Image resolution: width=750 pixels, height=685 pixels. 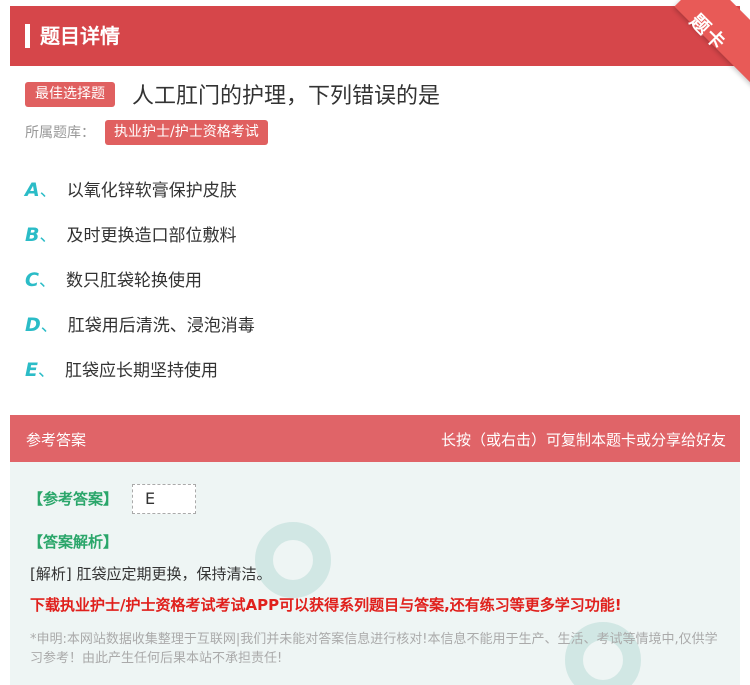 What do you see at coordinates (73, 542) in the screenshot?
I see `explanation-label: 【答案解析】` at bounding box center [73, 542].